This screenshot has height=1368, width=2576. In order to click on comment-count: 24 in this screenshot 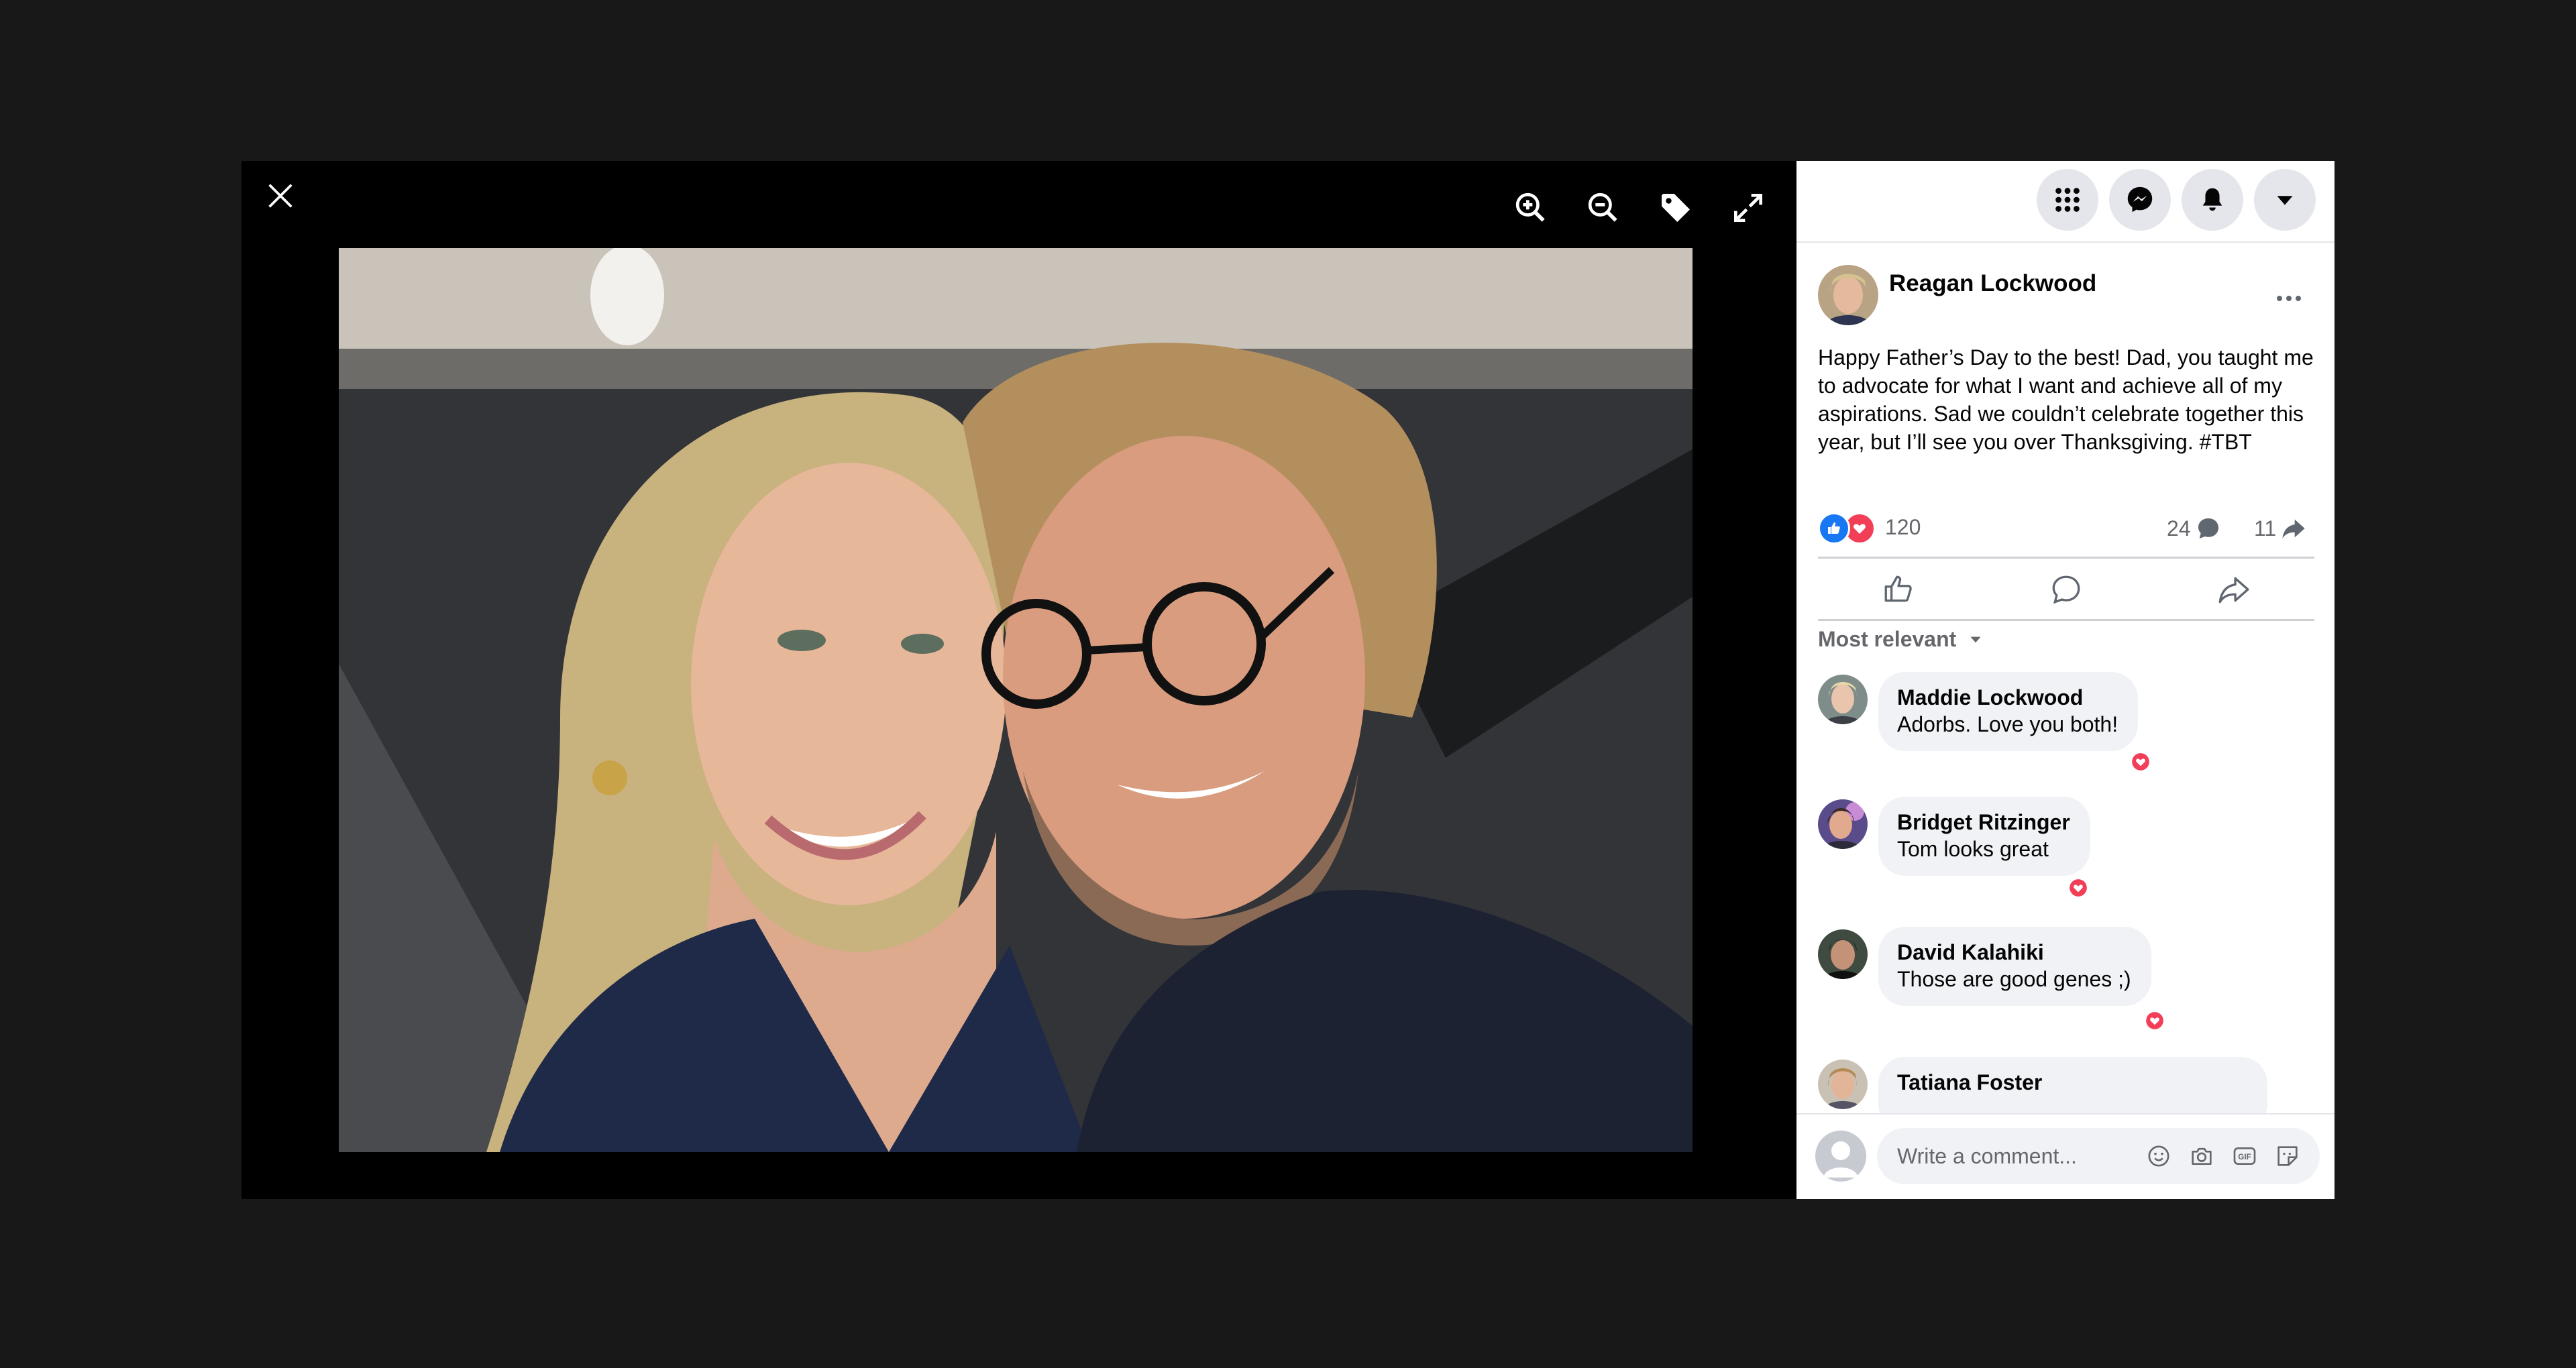, I will do `click(2194, 528)`.